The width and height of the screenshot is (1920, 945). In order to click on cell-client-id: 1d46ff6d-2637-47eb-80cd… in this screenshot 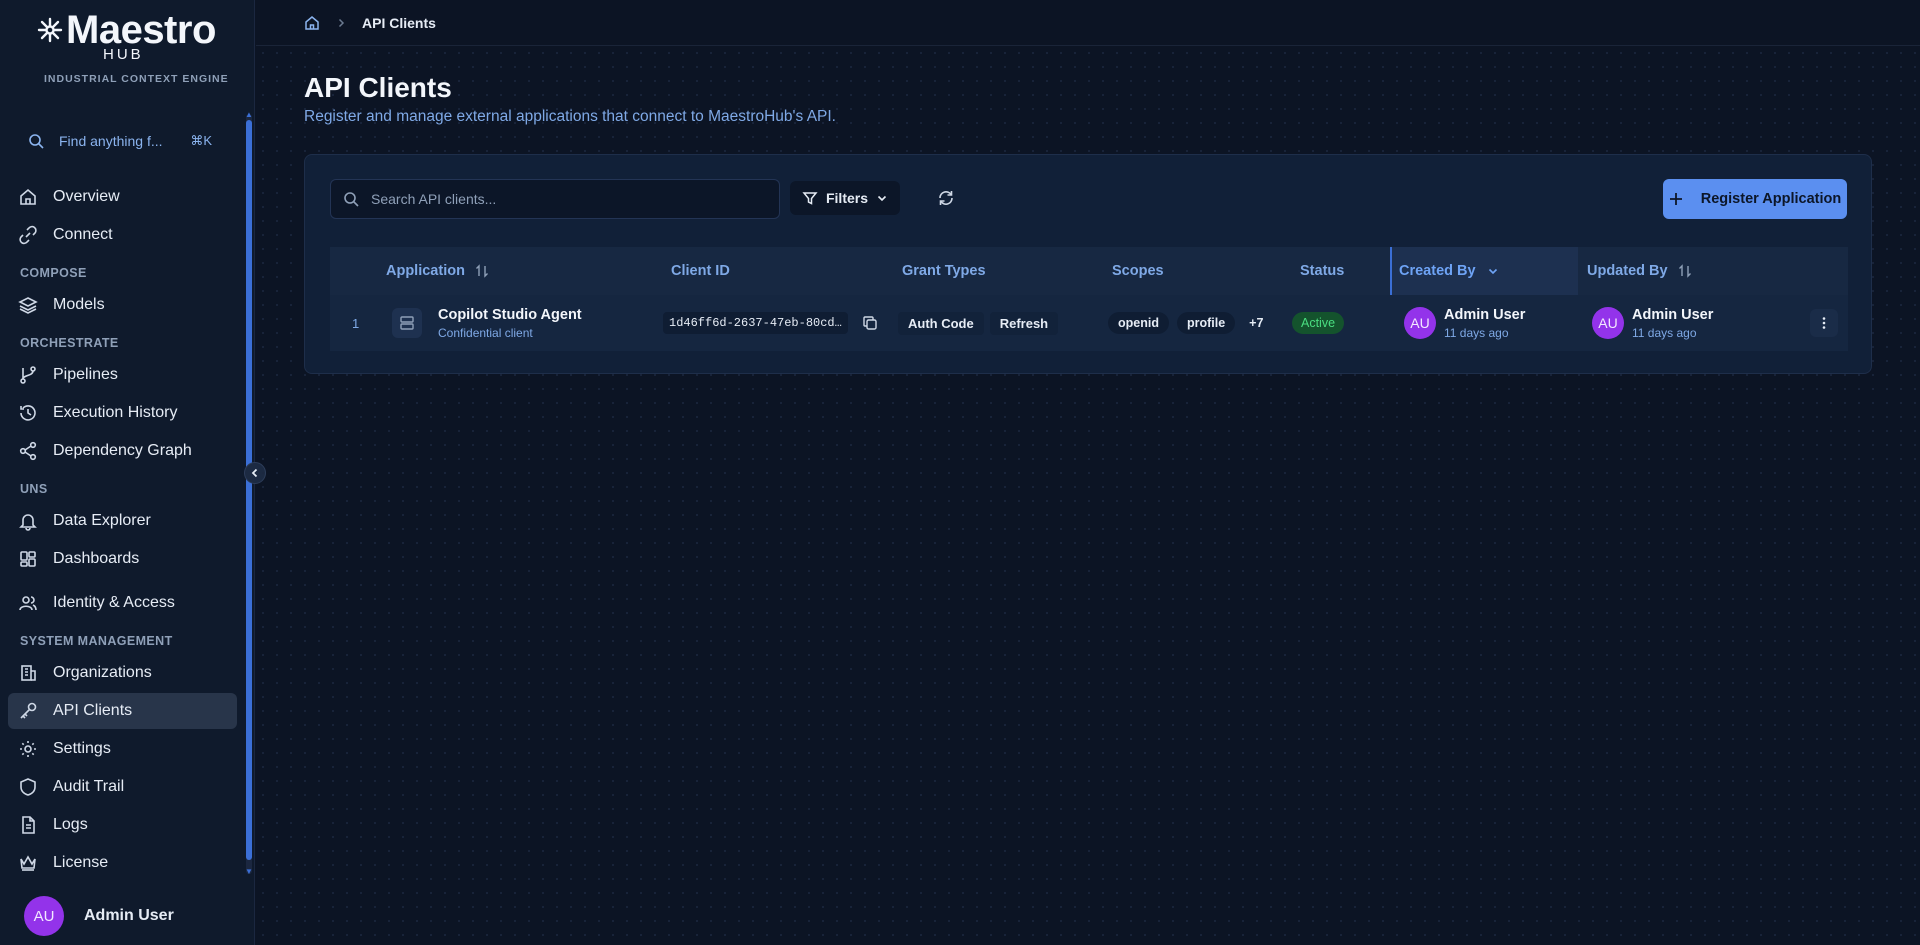, I will do `click(770, 323)`.